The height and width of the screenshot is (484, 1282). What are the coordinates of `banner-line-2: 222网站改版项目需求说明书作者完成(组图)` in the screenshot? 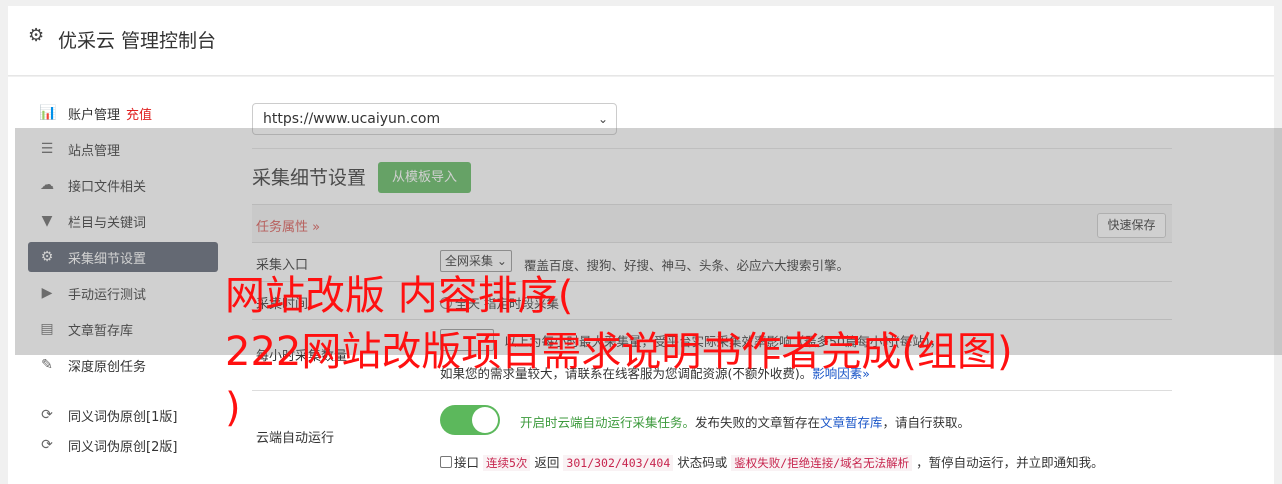 It's located at (619, 352).